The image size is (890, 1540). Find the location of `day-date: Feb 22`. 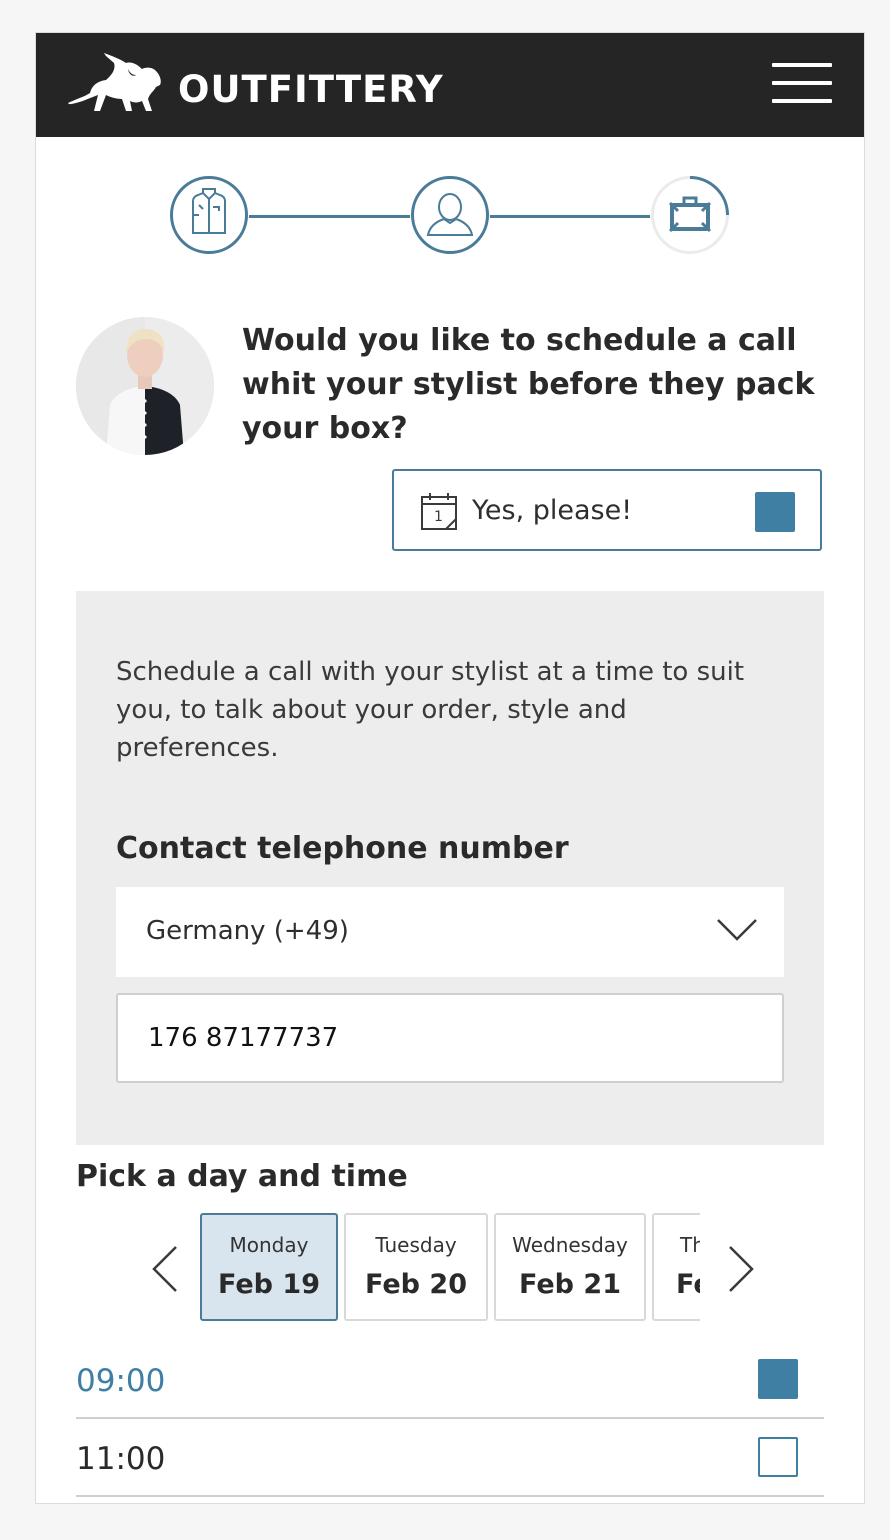

day-date: Feb 22 is located at coordinates (688, 1284).